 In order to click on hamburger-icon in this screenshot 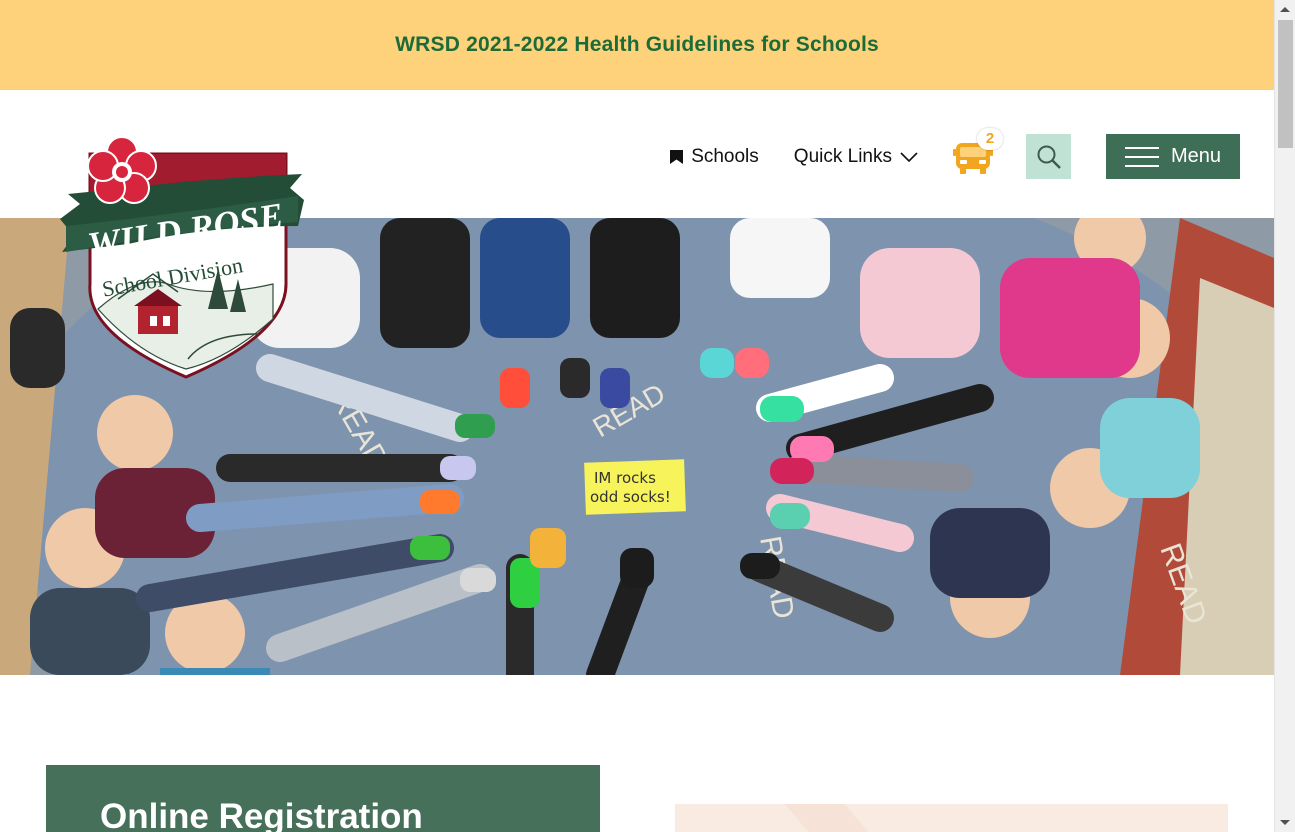, I will do `click(1141, 156)`.